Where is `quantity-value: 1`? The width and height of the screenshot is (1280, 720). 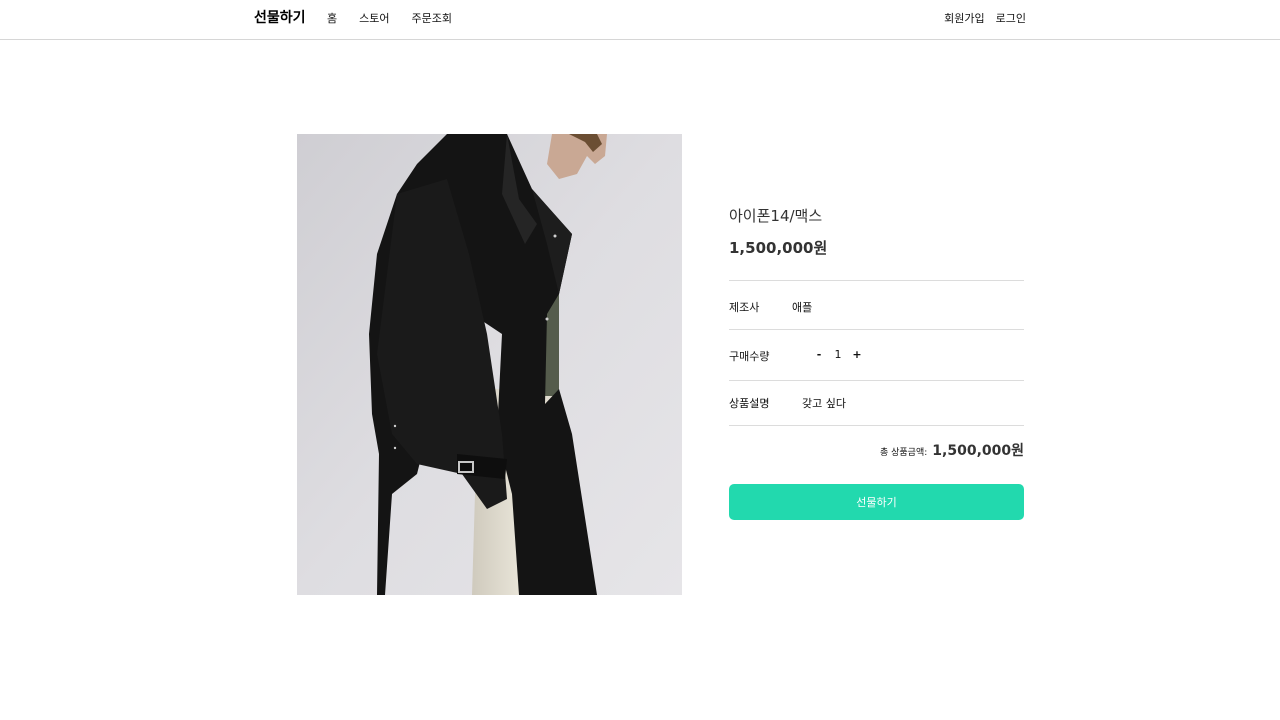 quantity-value: 1 is located at coordinates (838, 354).